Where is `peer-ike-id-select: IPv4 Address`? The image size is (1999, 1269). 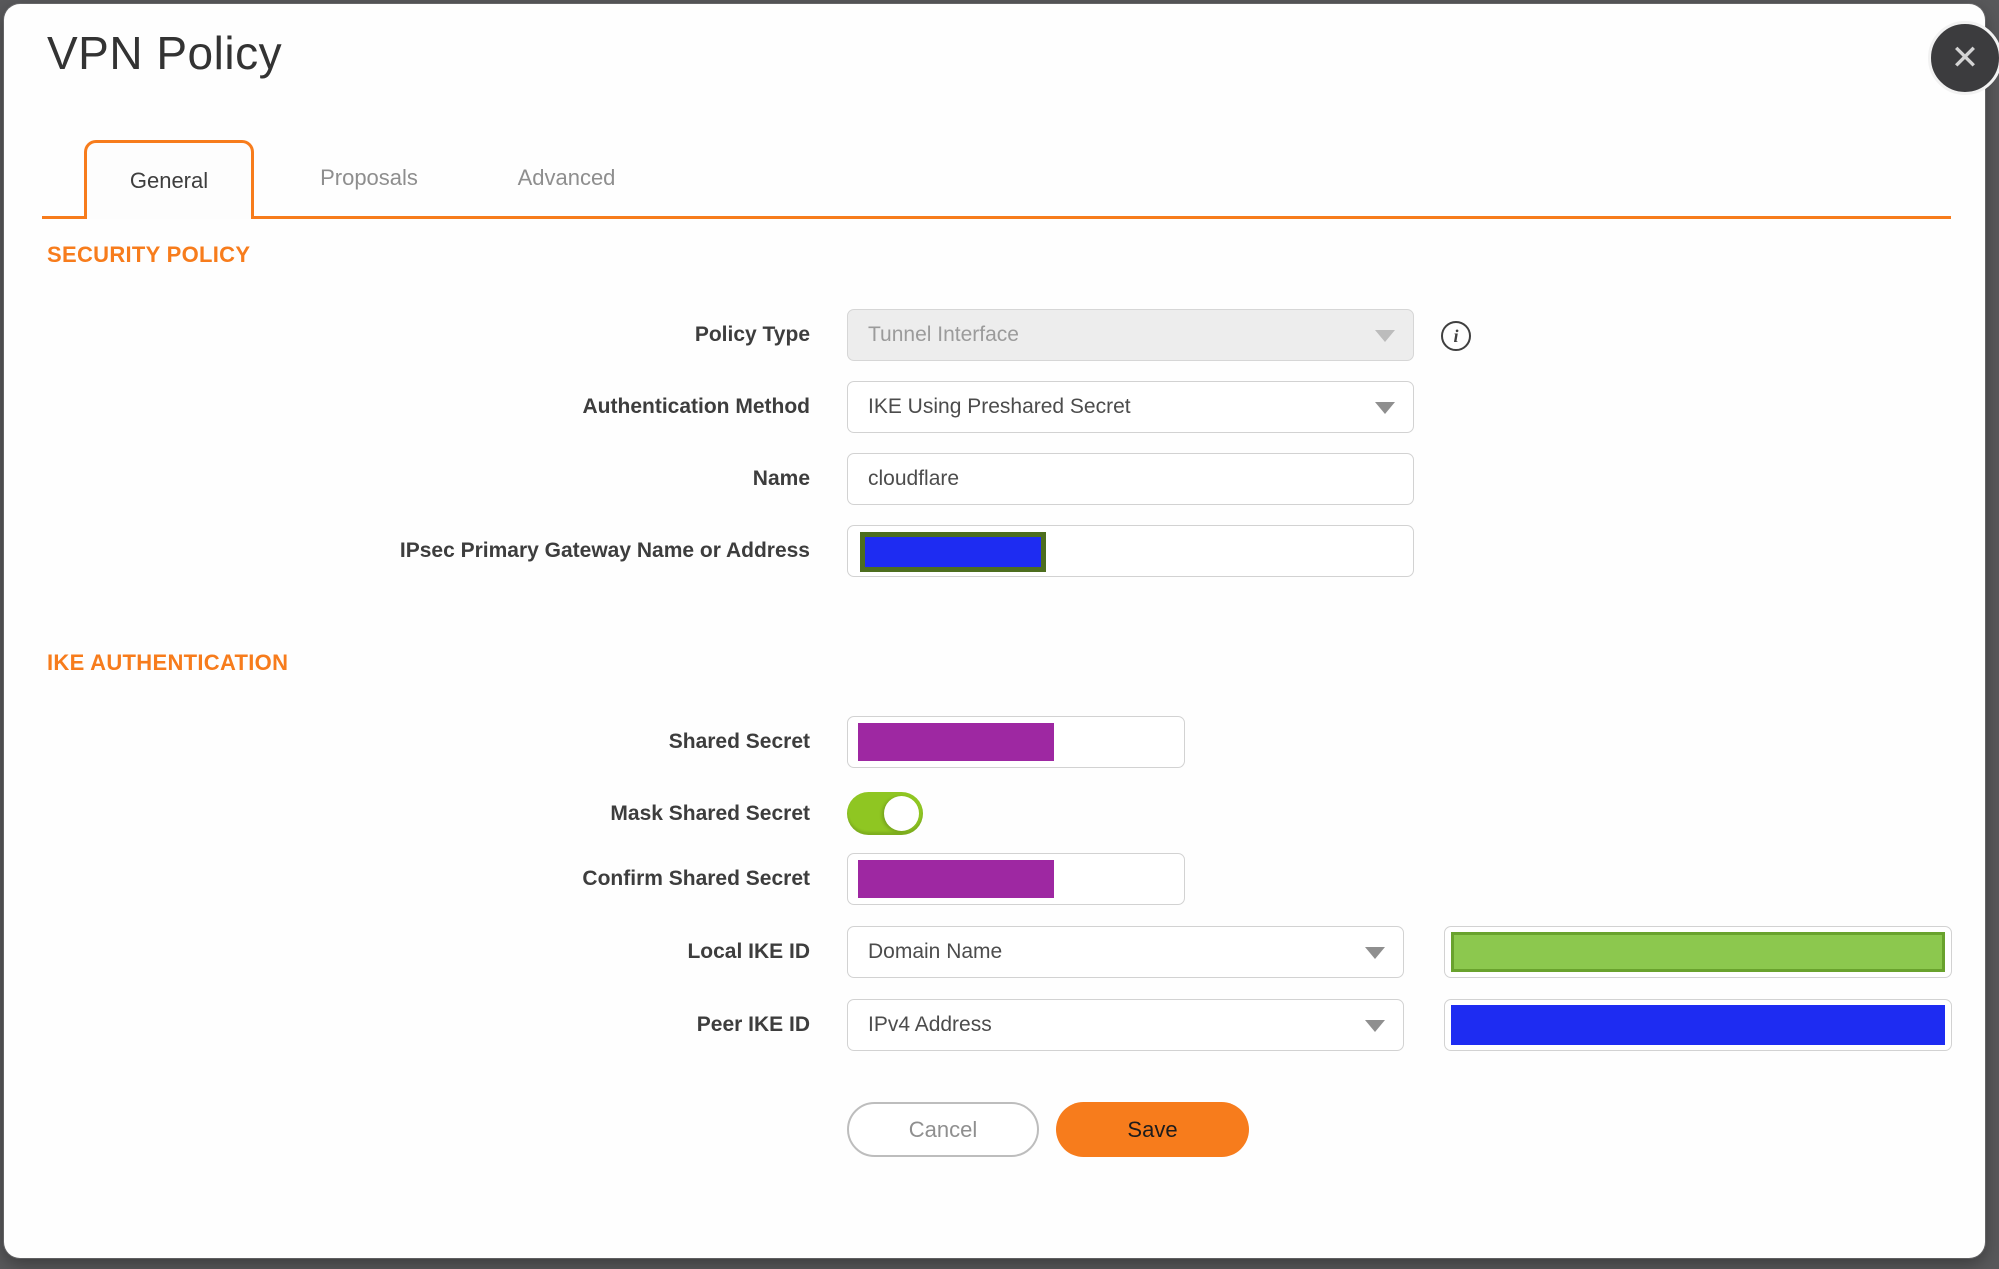 peer-ike-id-select: IPv4 Address is located at coordinates (1125, 1025).